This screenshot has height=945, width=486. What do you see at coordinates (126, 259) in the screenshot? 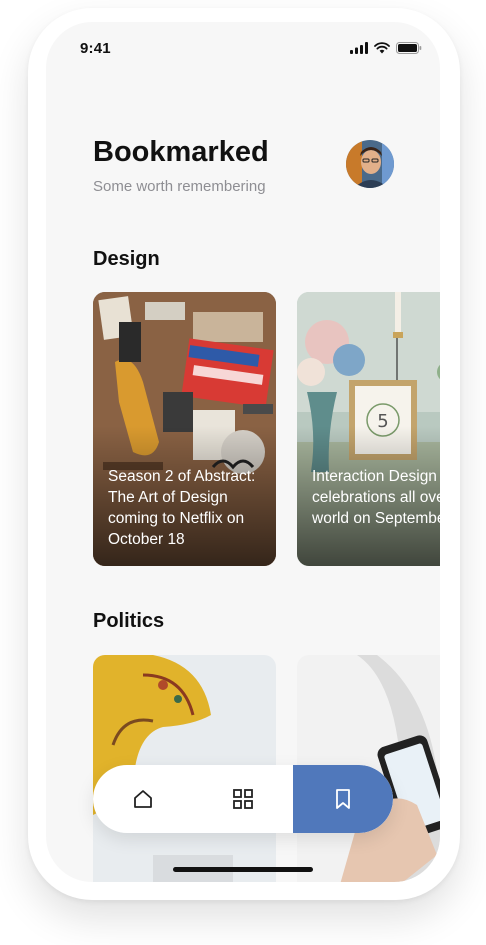
I see `section-title-design: Design` at bounding box center [126, 259].